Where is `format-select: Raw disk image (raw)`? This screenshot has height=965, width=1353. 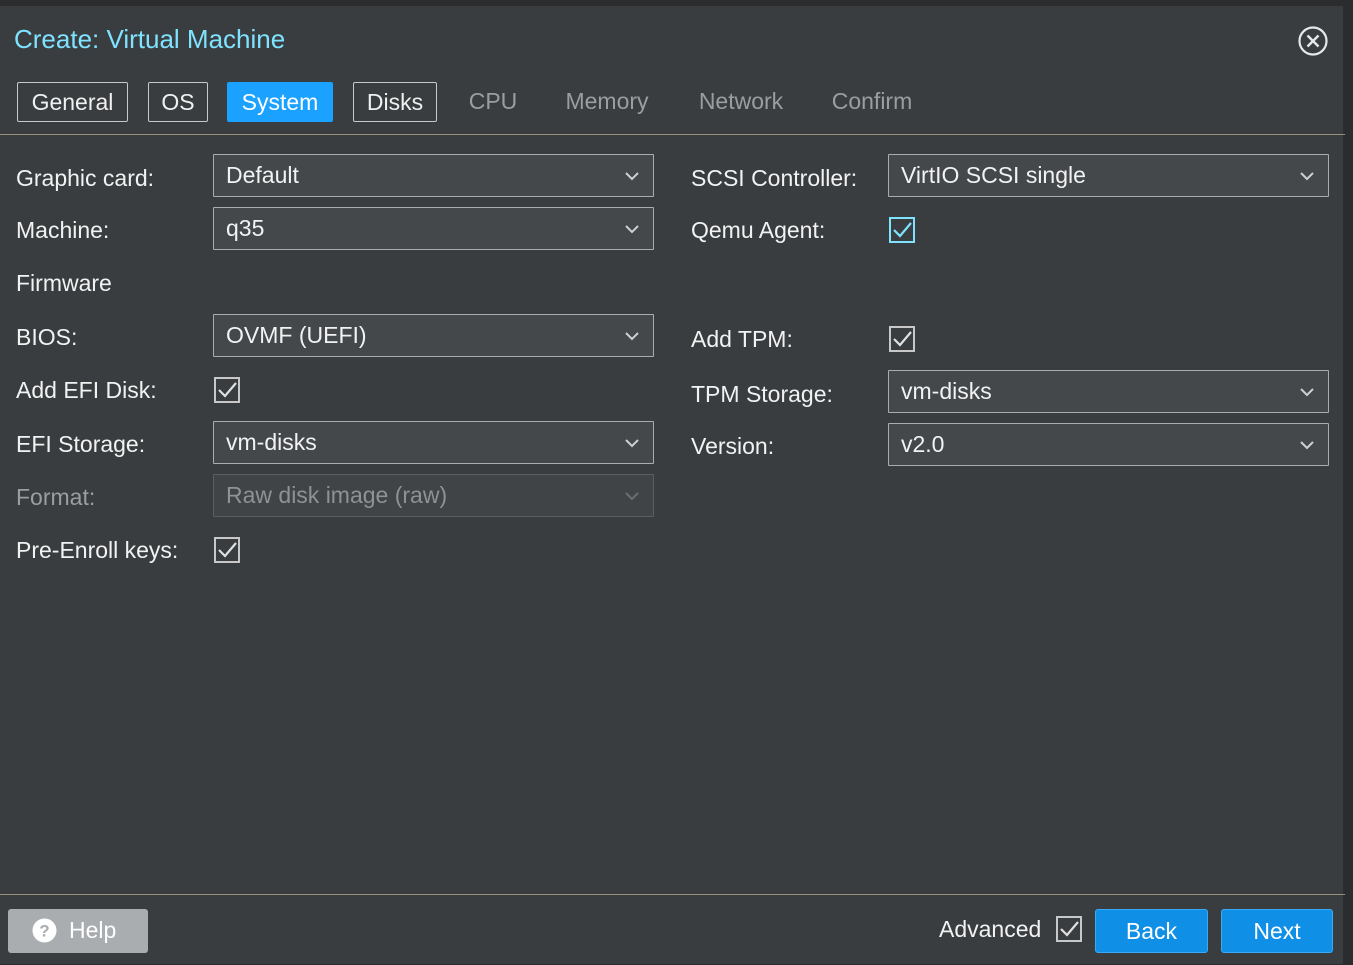
format-select: Raw disk image (raw) is located at coordinates (433, 495).